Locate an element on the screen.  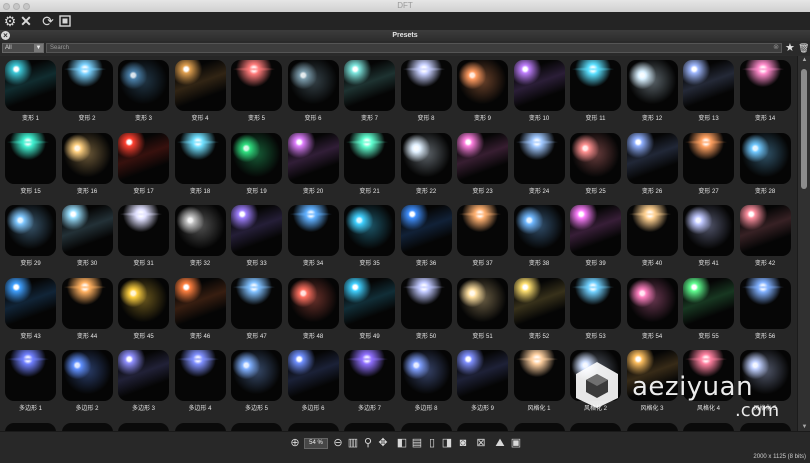
display-view-icon: ▣ is located at coordinates (516, 443).